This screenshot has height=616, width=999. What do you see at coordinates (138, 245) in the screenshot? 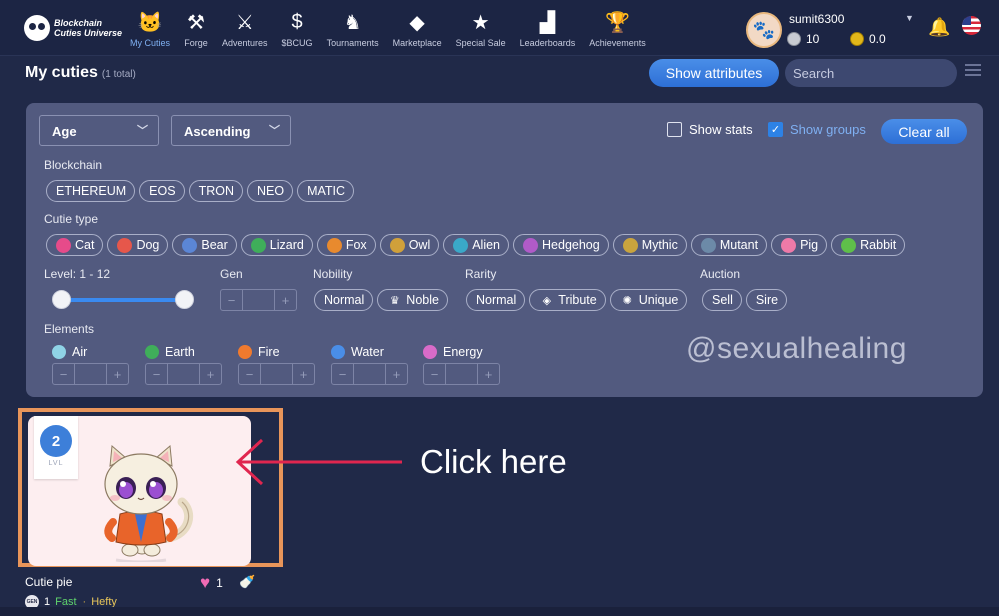
I see `chip-type-dog: Dog` at bounding box center [138, 245].